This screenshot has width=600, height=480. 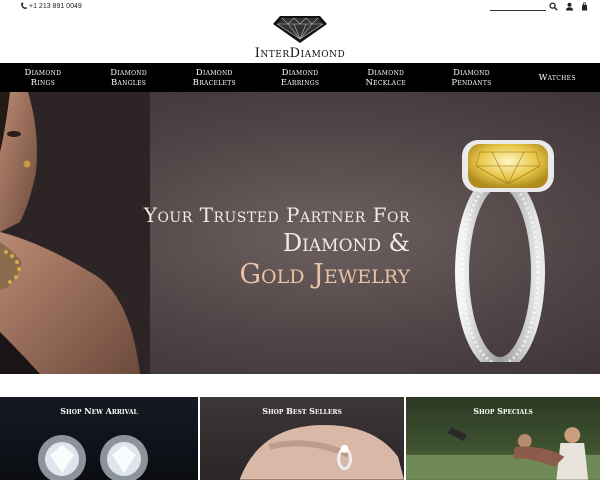 I want to click on category-best-sellers: Shop Best Sellers, so click(x=301, y=438).